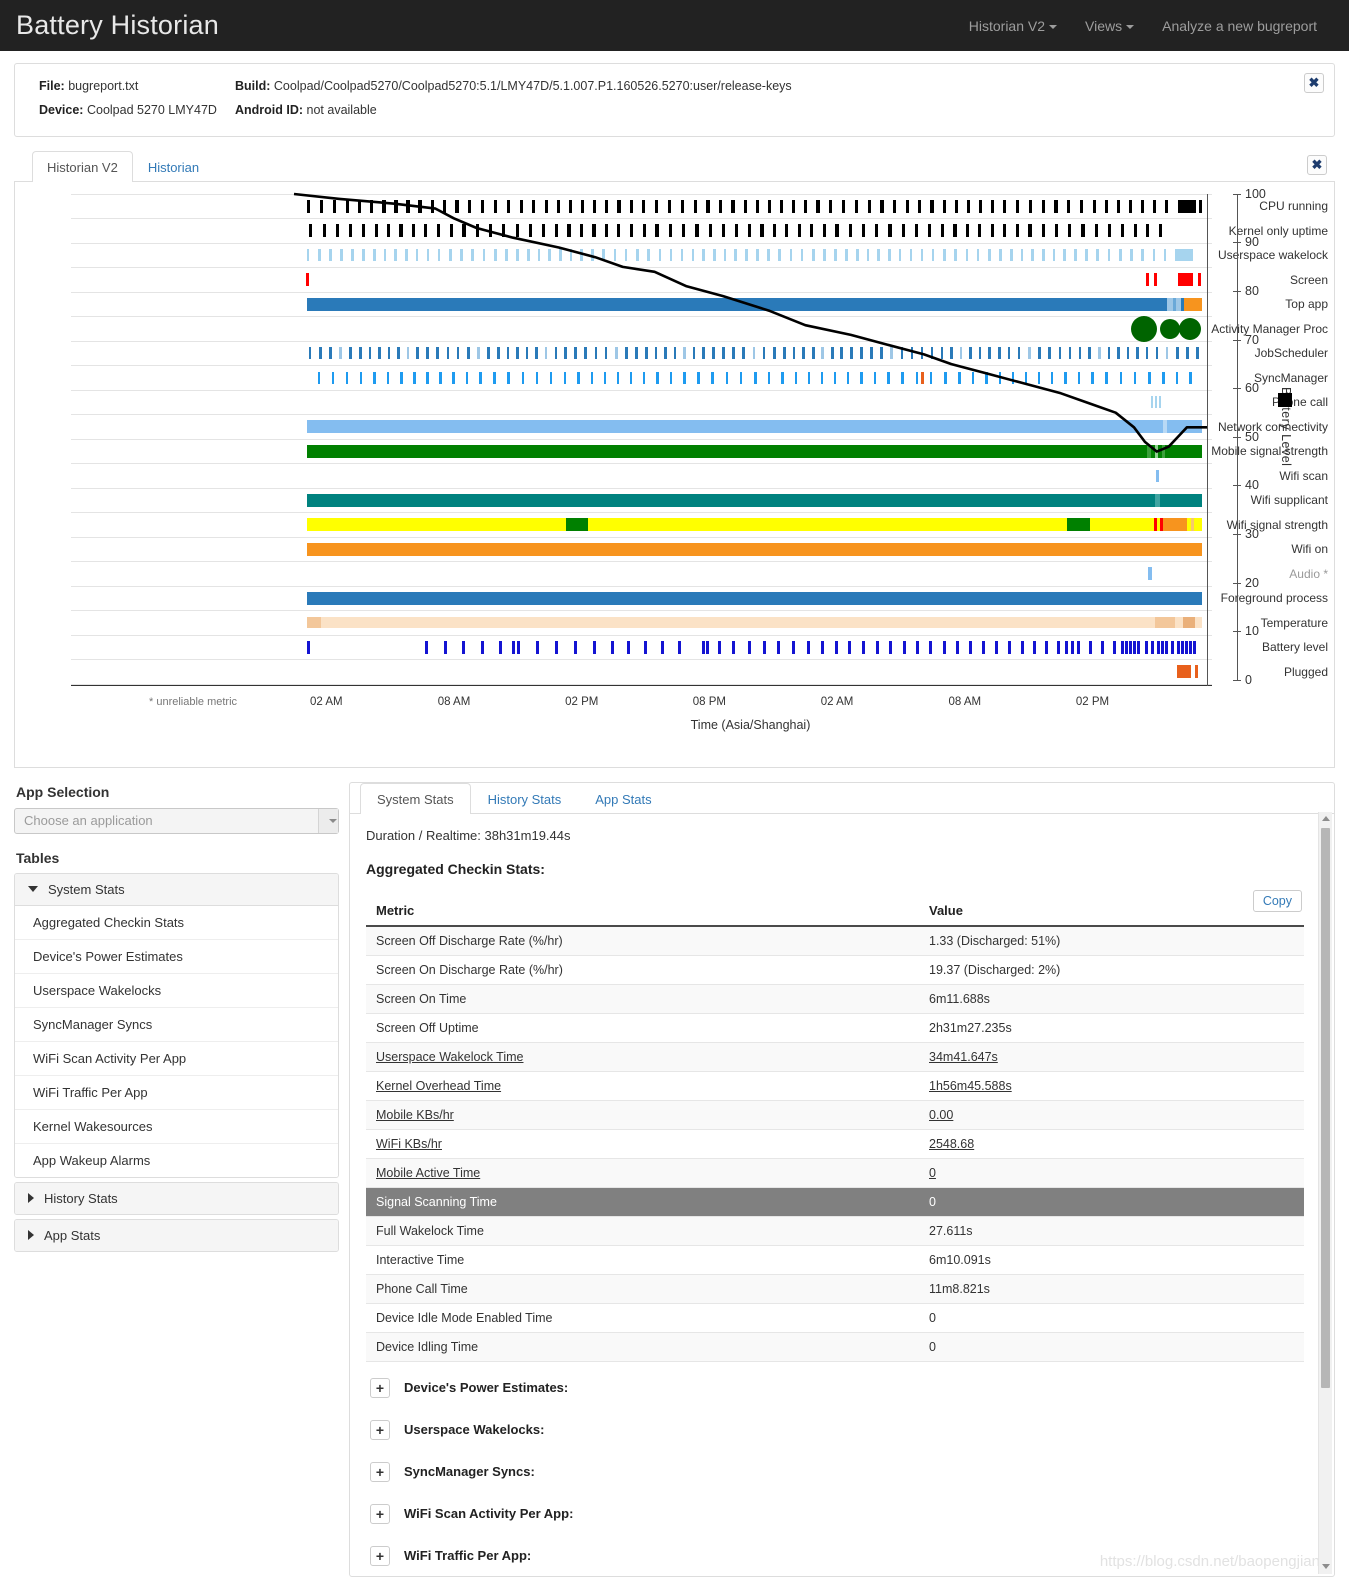 The width and height of the screenshot is (1349, 1577). I want to click on tab-historian: Historian, so click(173, 166).